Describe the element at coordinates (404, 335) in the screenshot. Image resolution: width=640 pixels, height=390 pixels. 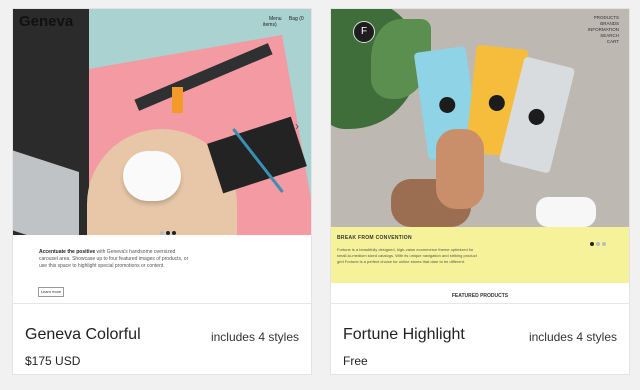
I see `theme-name: Fortune Highlight` at that location.